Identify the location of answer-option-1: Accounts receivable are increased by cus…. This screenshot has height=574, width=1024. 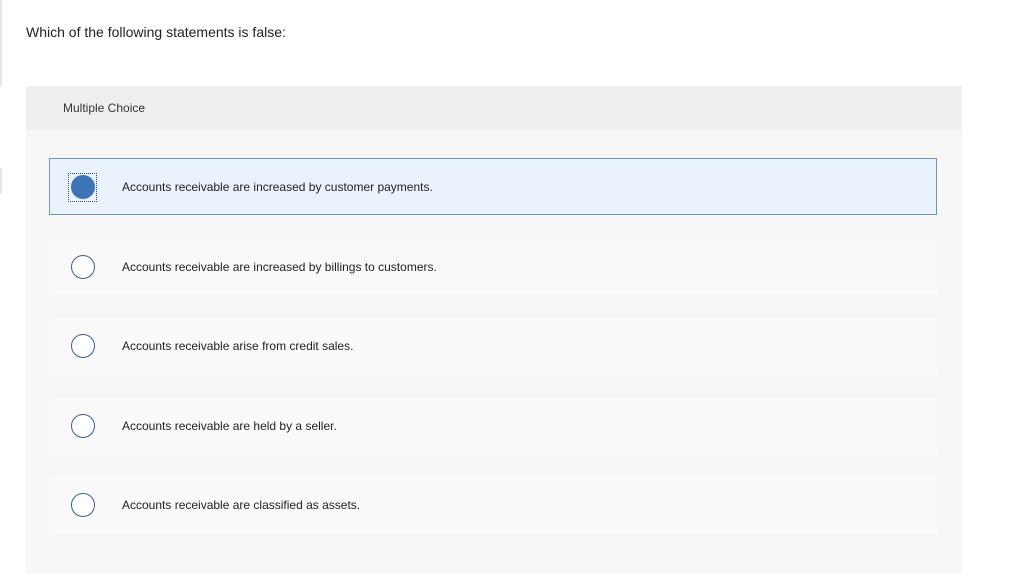
(493, 186).